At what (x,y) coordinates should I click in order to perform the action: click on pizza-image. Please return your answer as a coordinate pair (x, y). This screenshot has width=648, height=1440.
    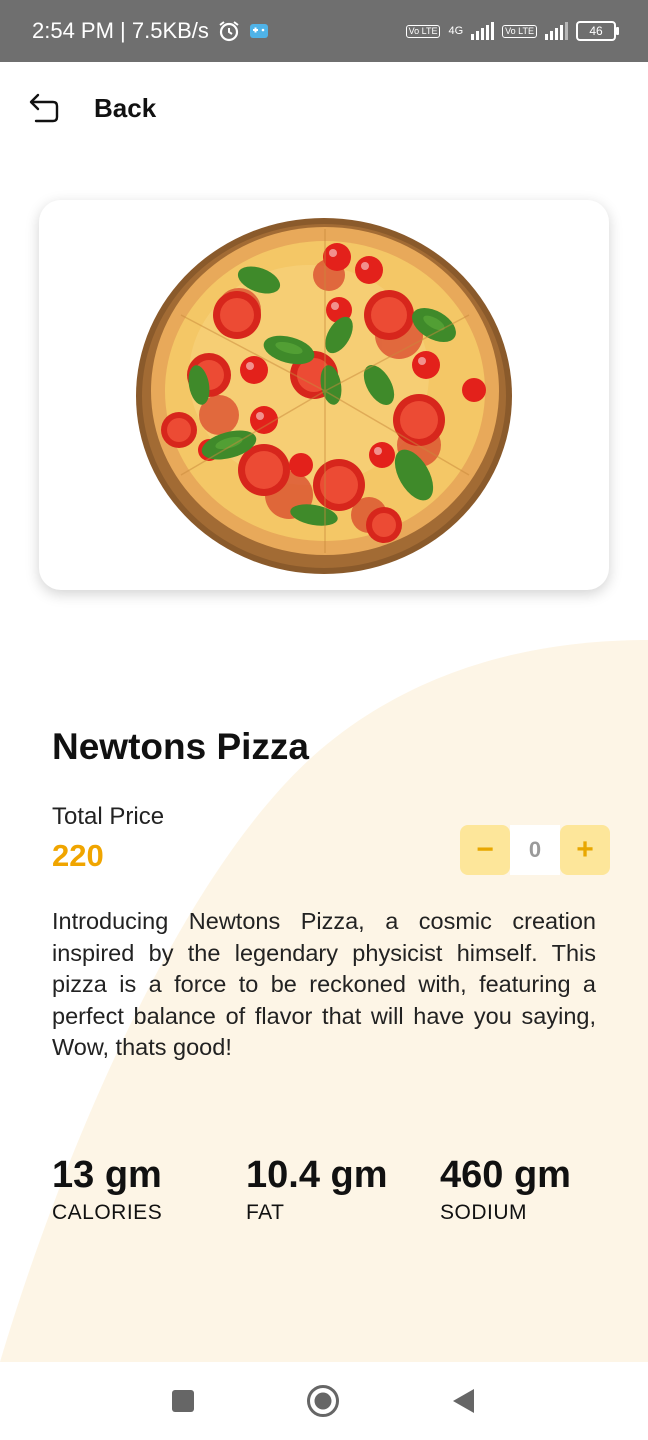
    Looking at the image, I should click on (324, 396).